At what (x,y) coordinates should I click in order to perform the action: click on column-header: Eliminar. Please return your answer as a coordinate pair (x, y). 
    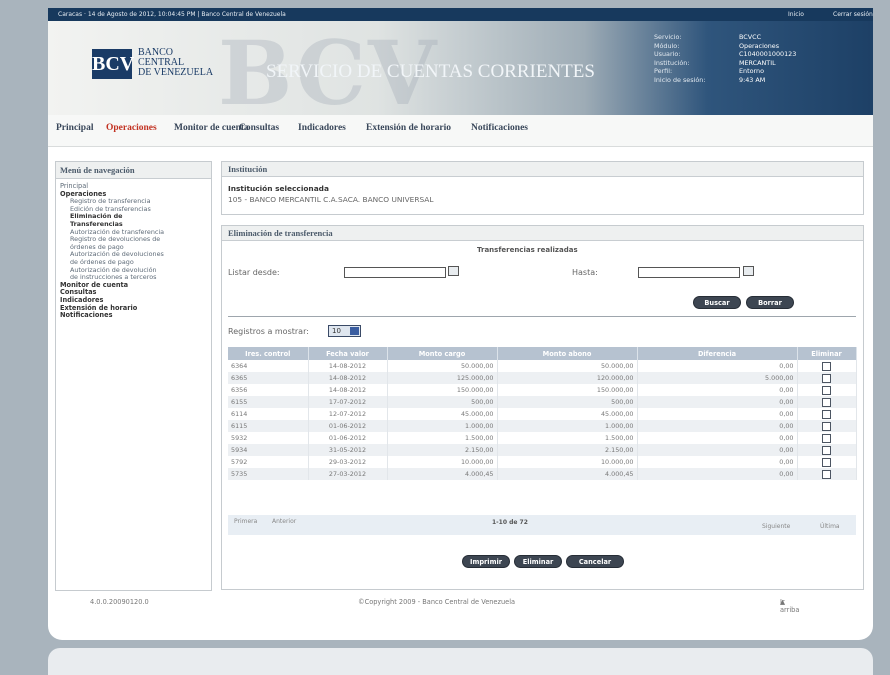
    Looking at the image, I should click on (827, 353).